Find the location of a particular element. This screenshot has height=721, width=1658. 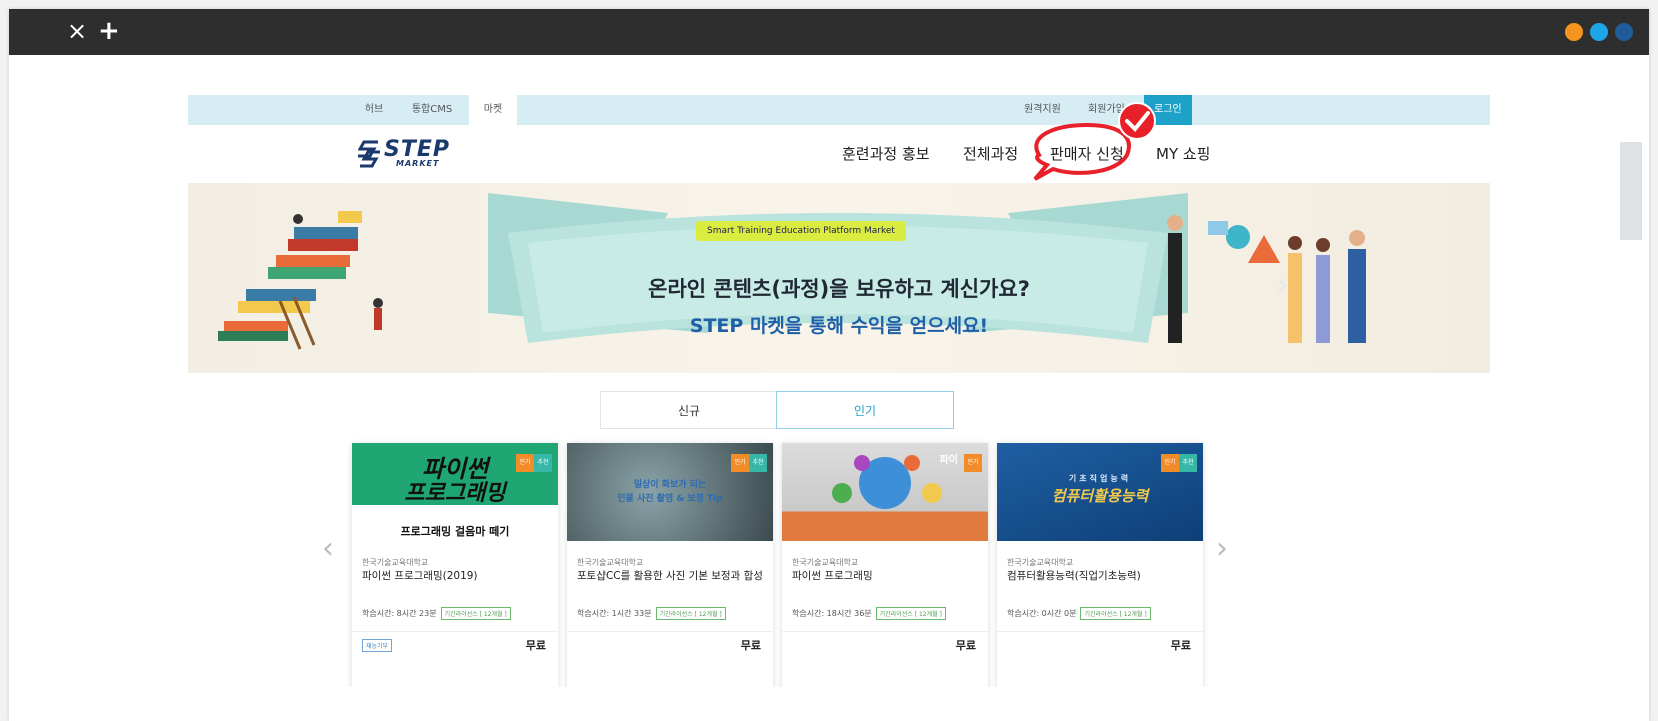

course-meta: 학습시간: 0시간 0분 기간라이선스 [ 12개월 ] is located at coordinates (1079, 613).